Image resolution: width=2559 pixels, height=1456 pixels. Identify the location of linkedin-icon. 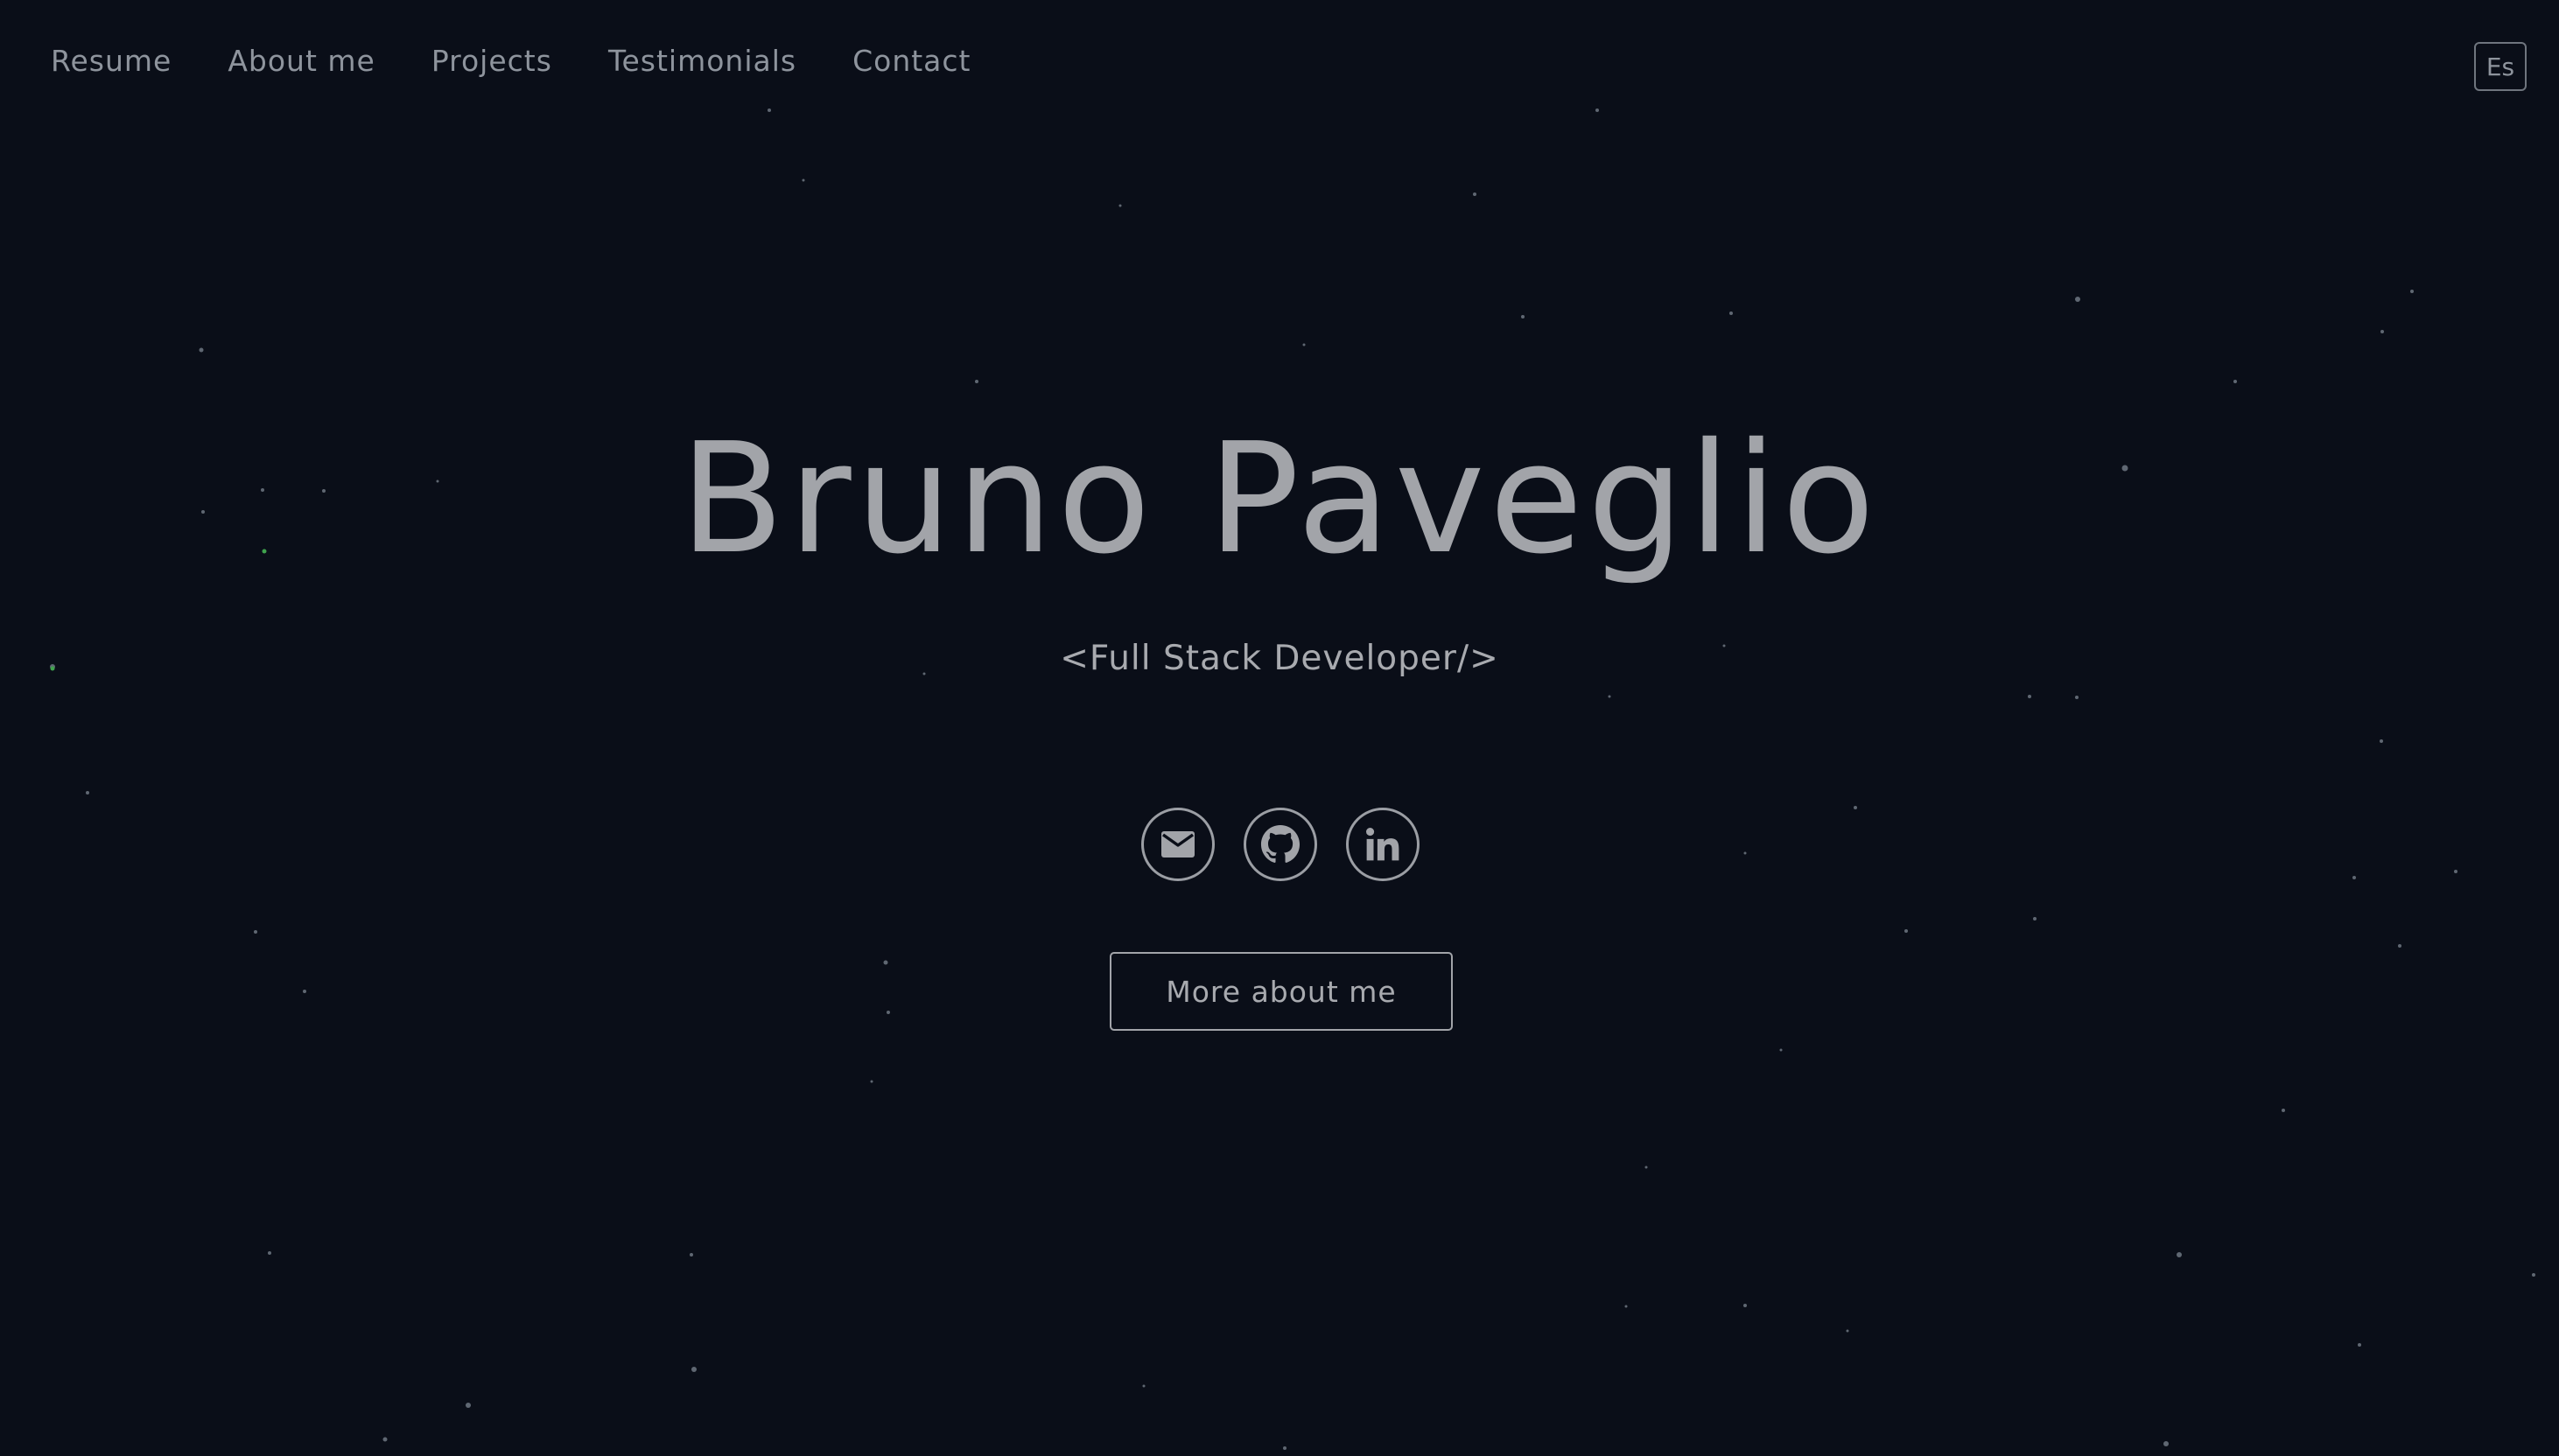
(1382, 844).